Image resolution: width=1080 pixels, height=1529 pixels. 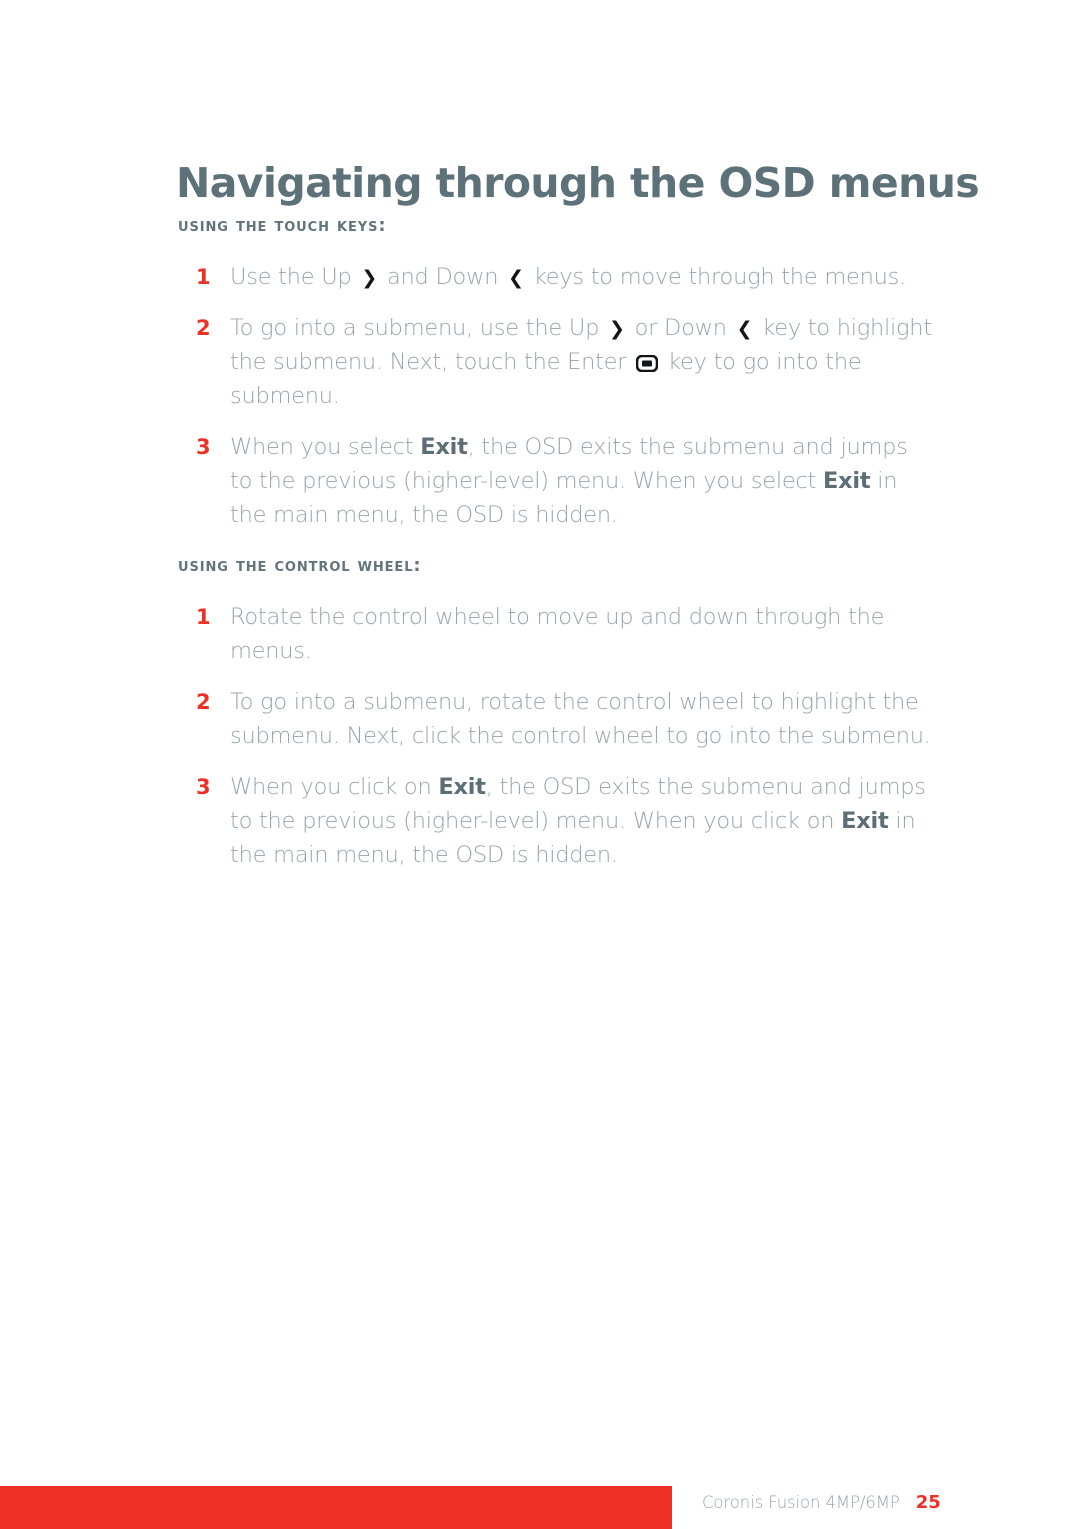 What do you see at coordinates (300, 565) in the screenshot?
I see `section-heading: Using the control wheel:` at bounding box center [300, 565].